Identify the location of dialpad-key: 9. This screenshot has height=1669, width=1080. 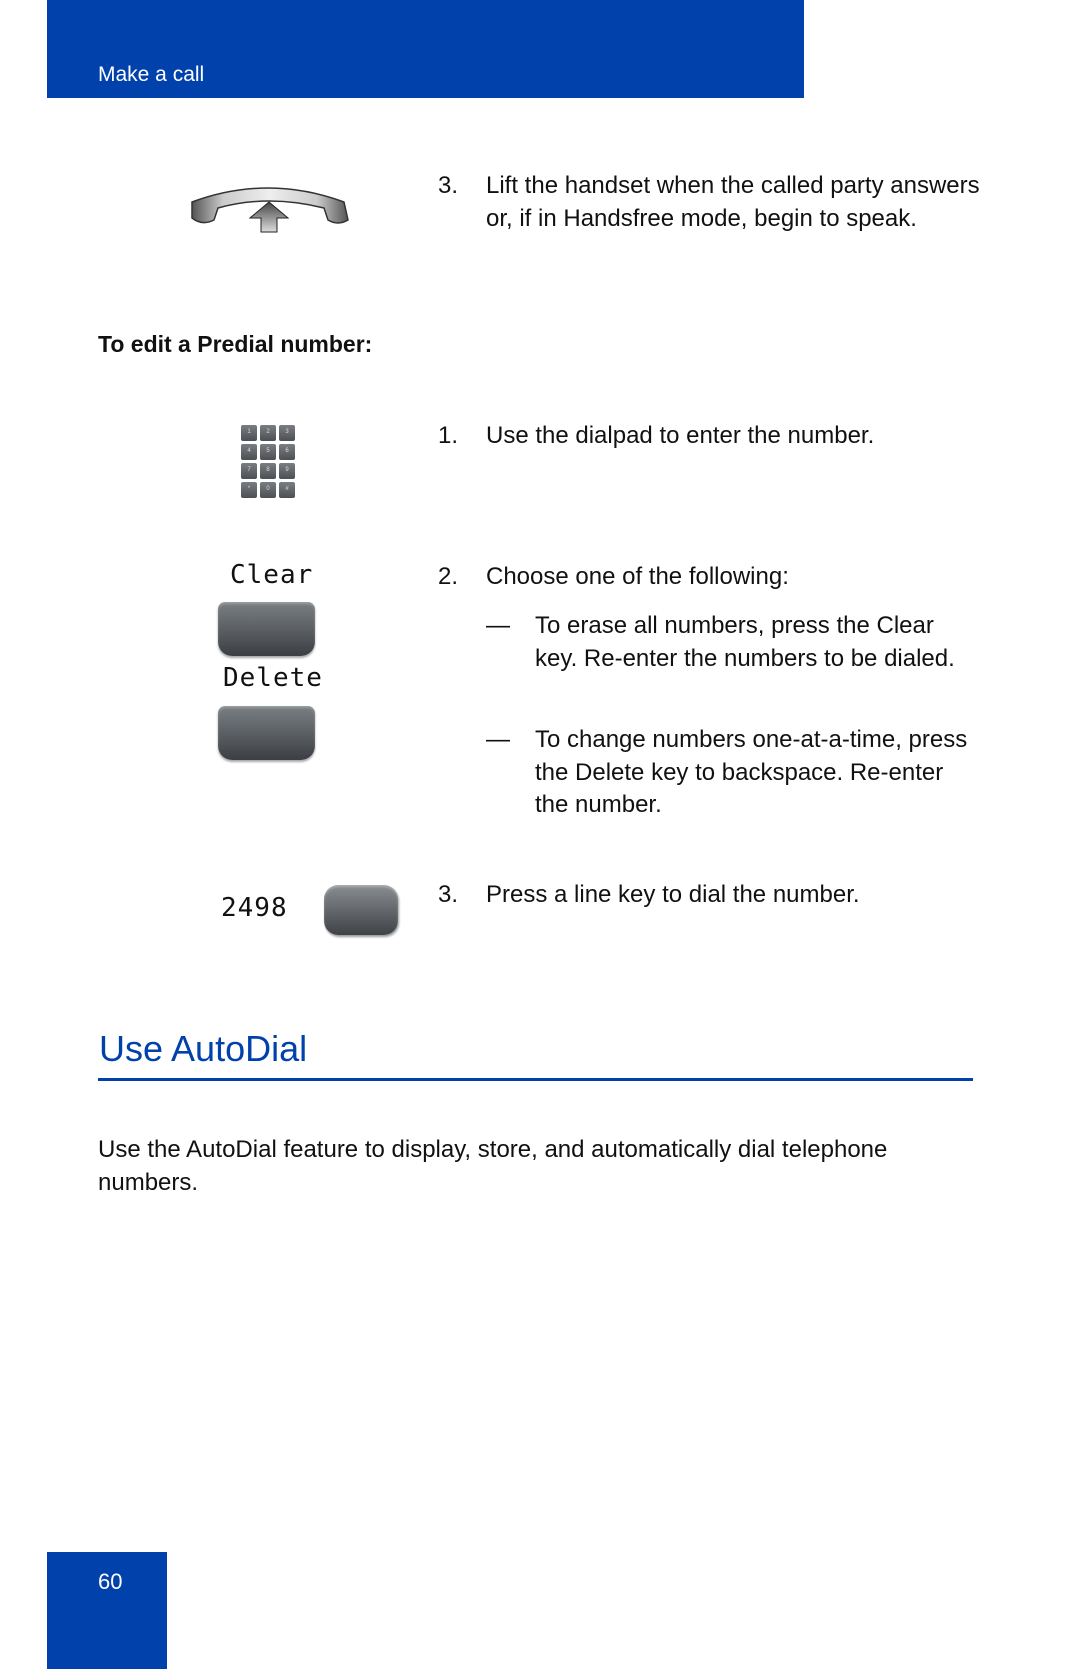
(287, 471).